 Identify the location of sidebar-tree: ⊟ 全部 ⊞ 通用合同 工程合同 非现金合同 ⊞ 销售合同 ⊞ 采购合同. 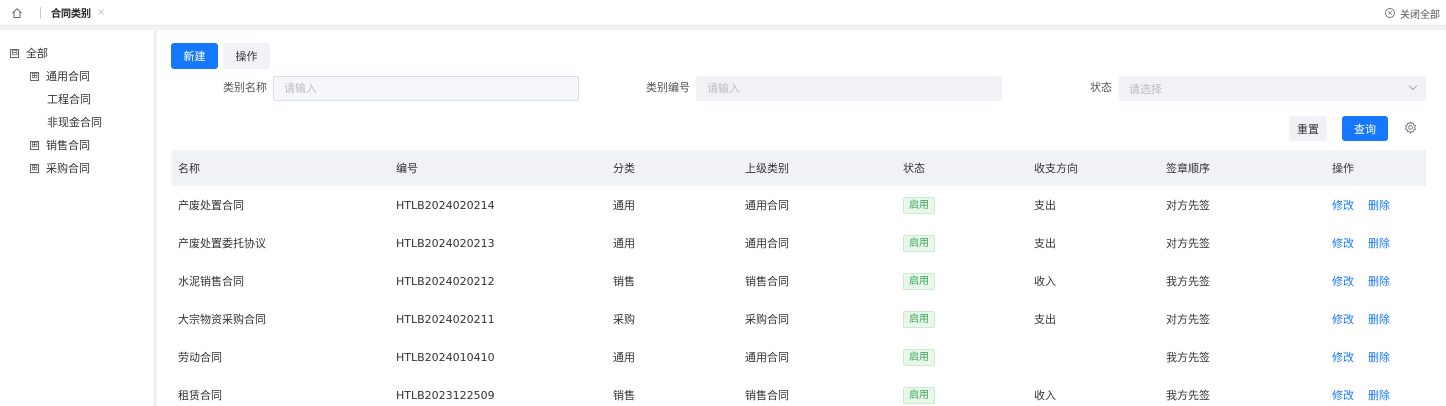
(77, 218).